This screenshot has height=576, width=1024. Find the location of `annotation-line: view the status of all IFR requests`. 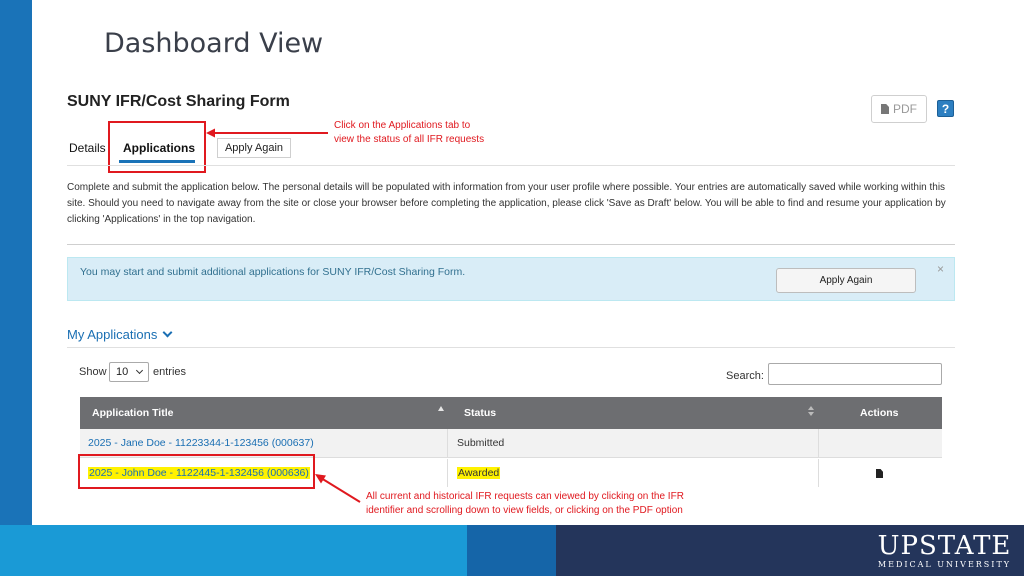

annotation-line: view the status of all IFR requests is located at coordinates (409, 139).